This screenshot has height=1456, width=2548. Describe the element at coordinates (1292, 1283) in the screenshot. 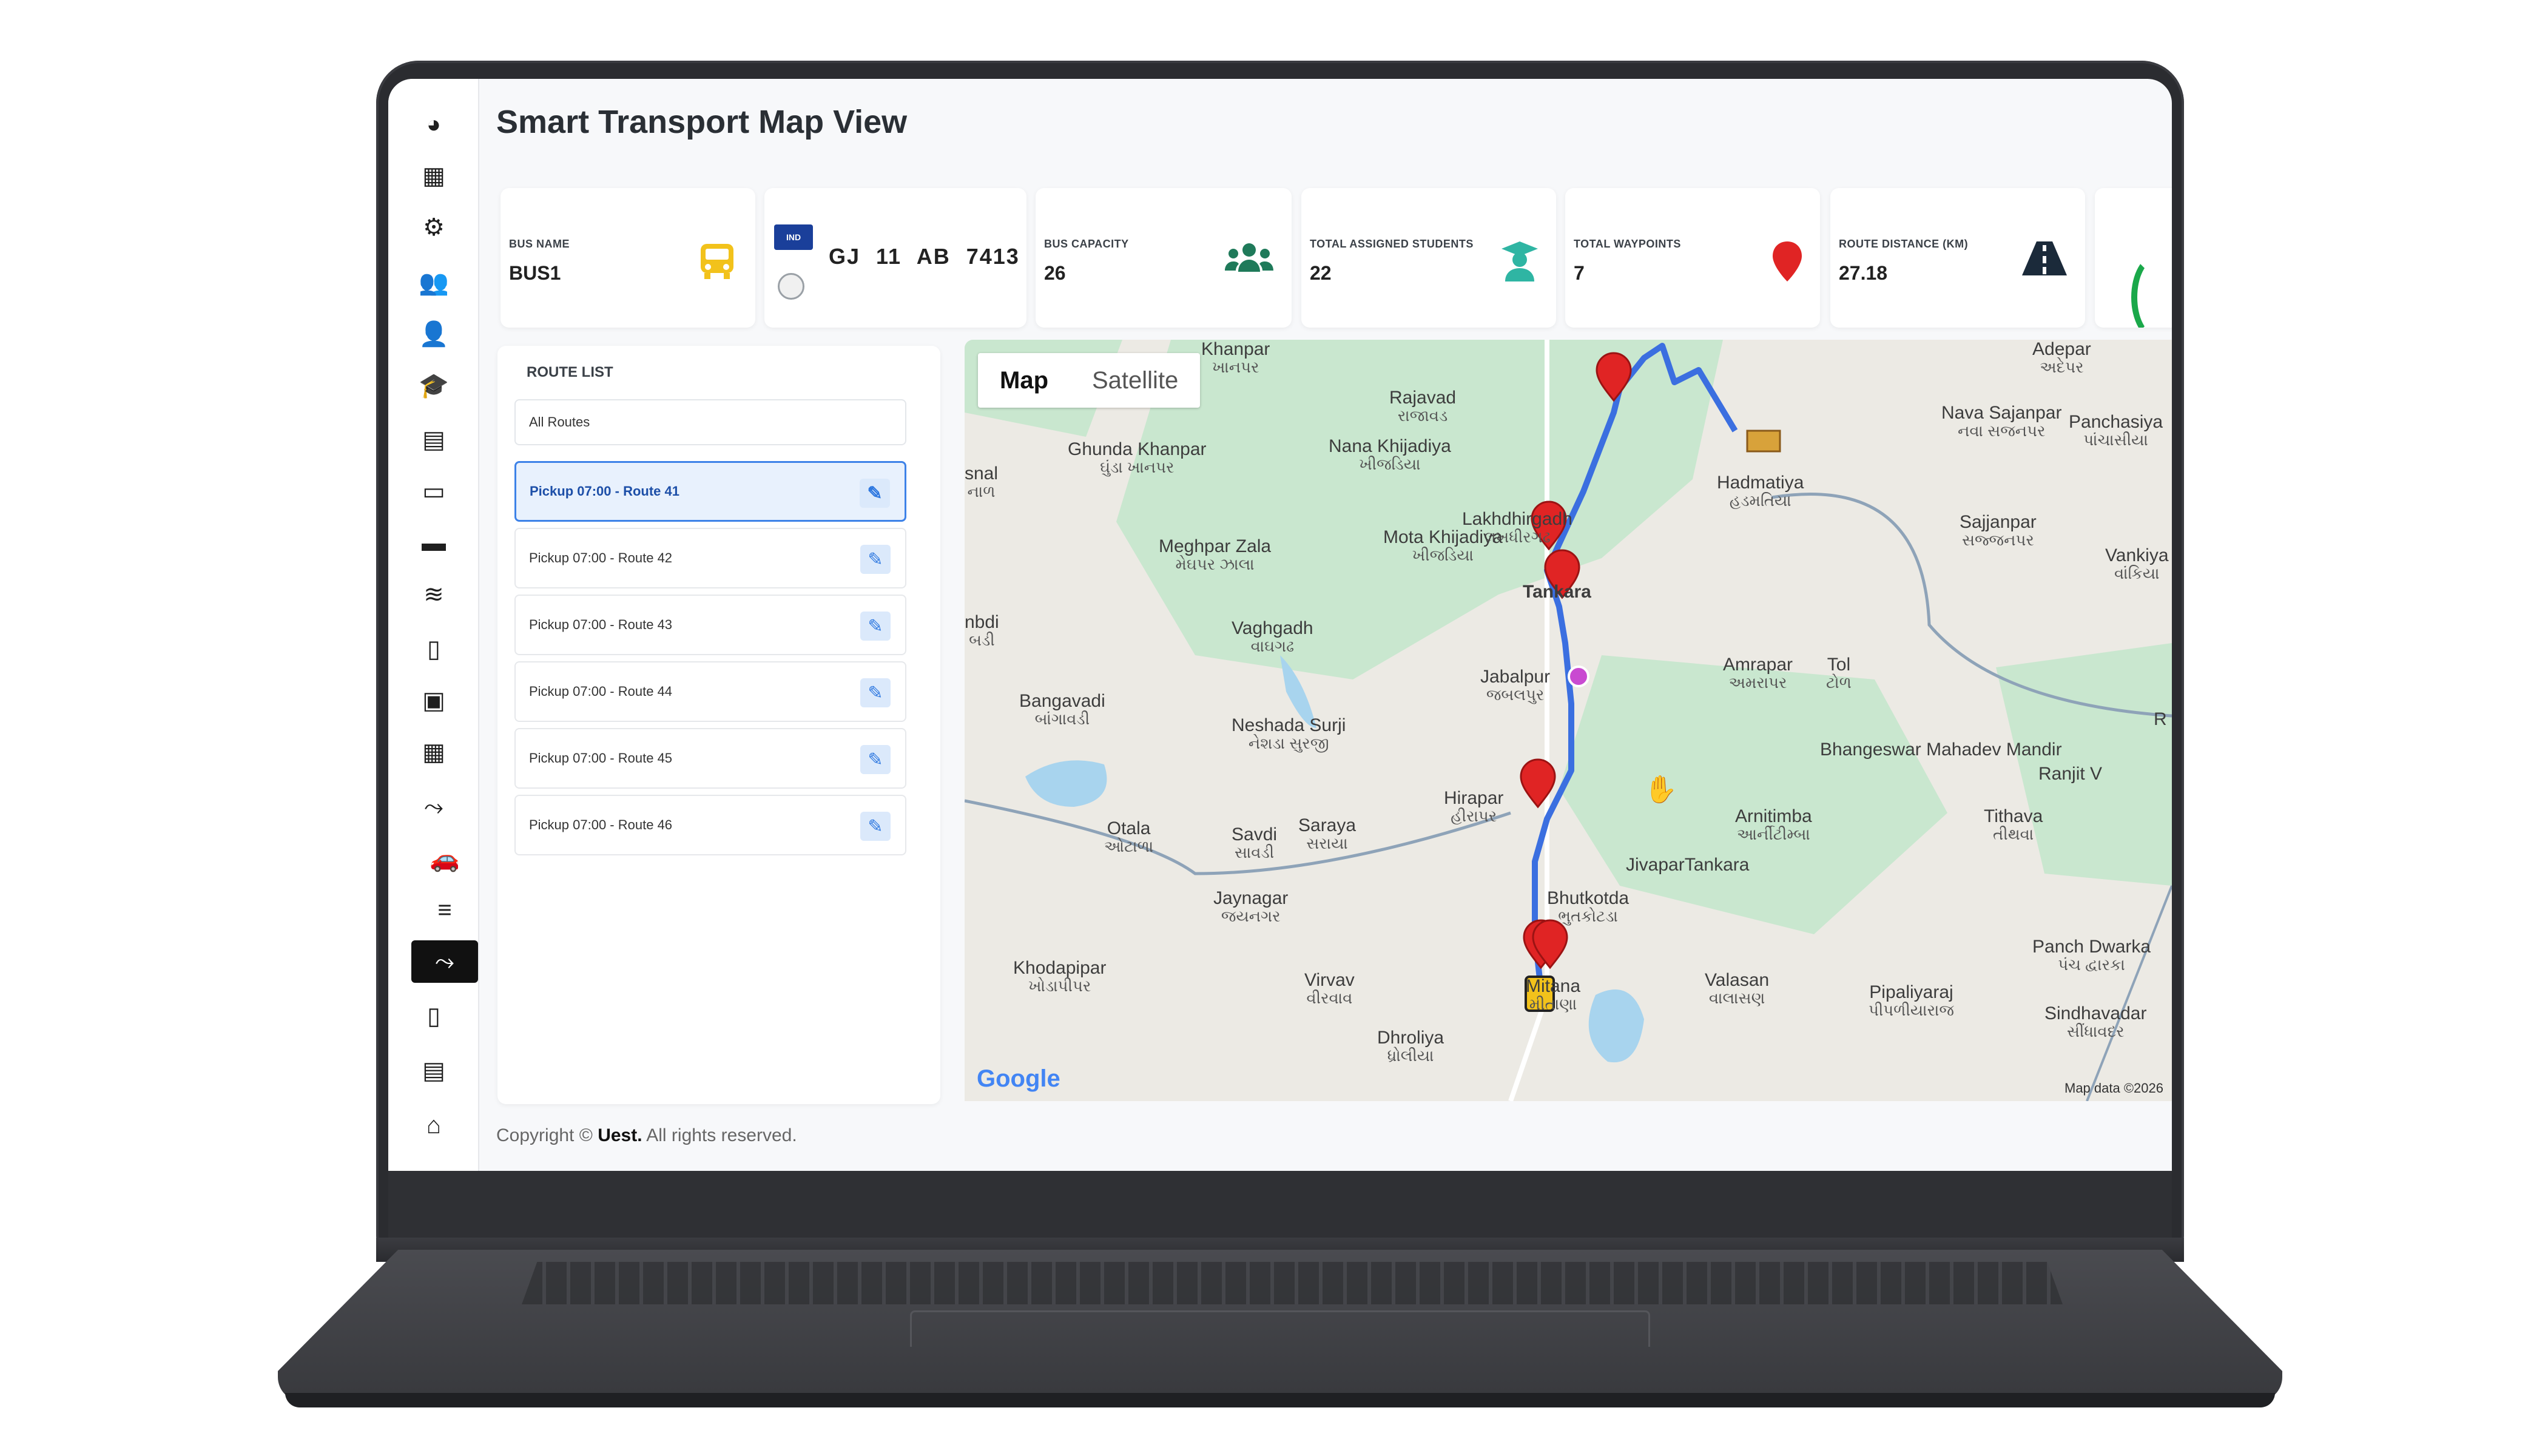

I see `laptop-keys` at that location.